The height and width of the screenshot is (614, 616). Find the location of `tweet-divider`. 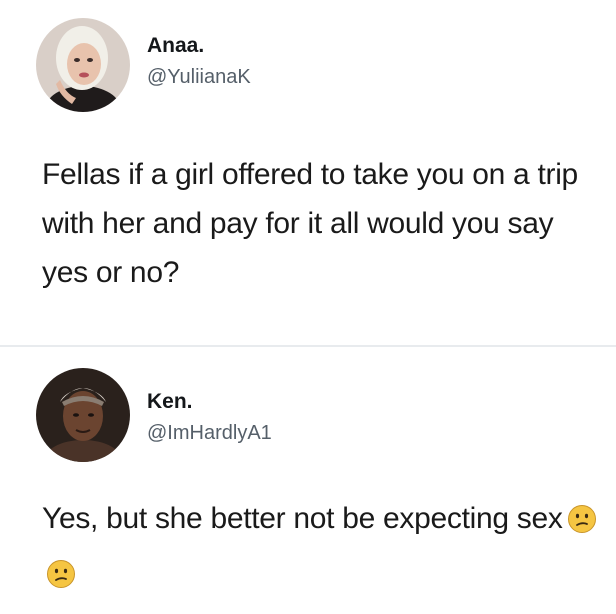

tweet-divider is located at coordinates (308, 346).